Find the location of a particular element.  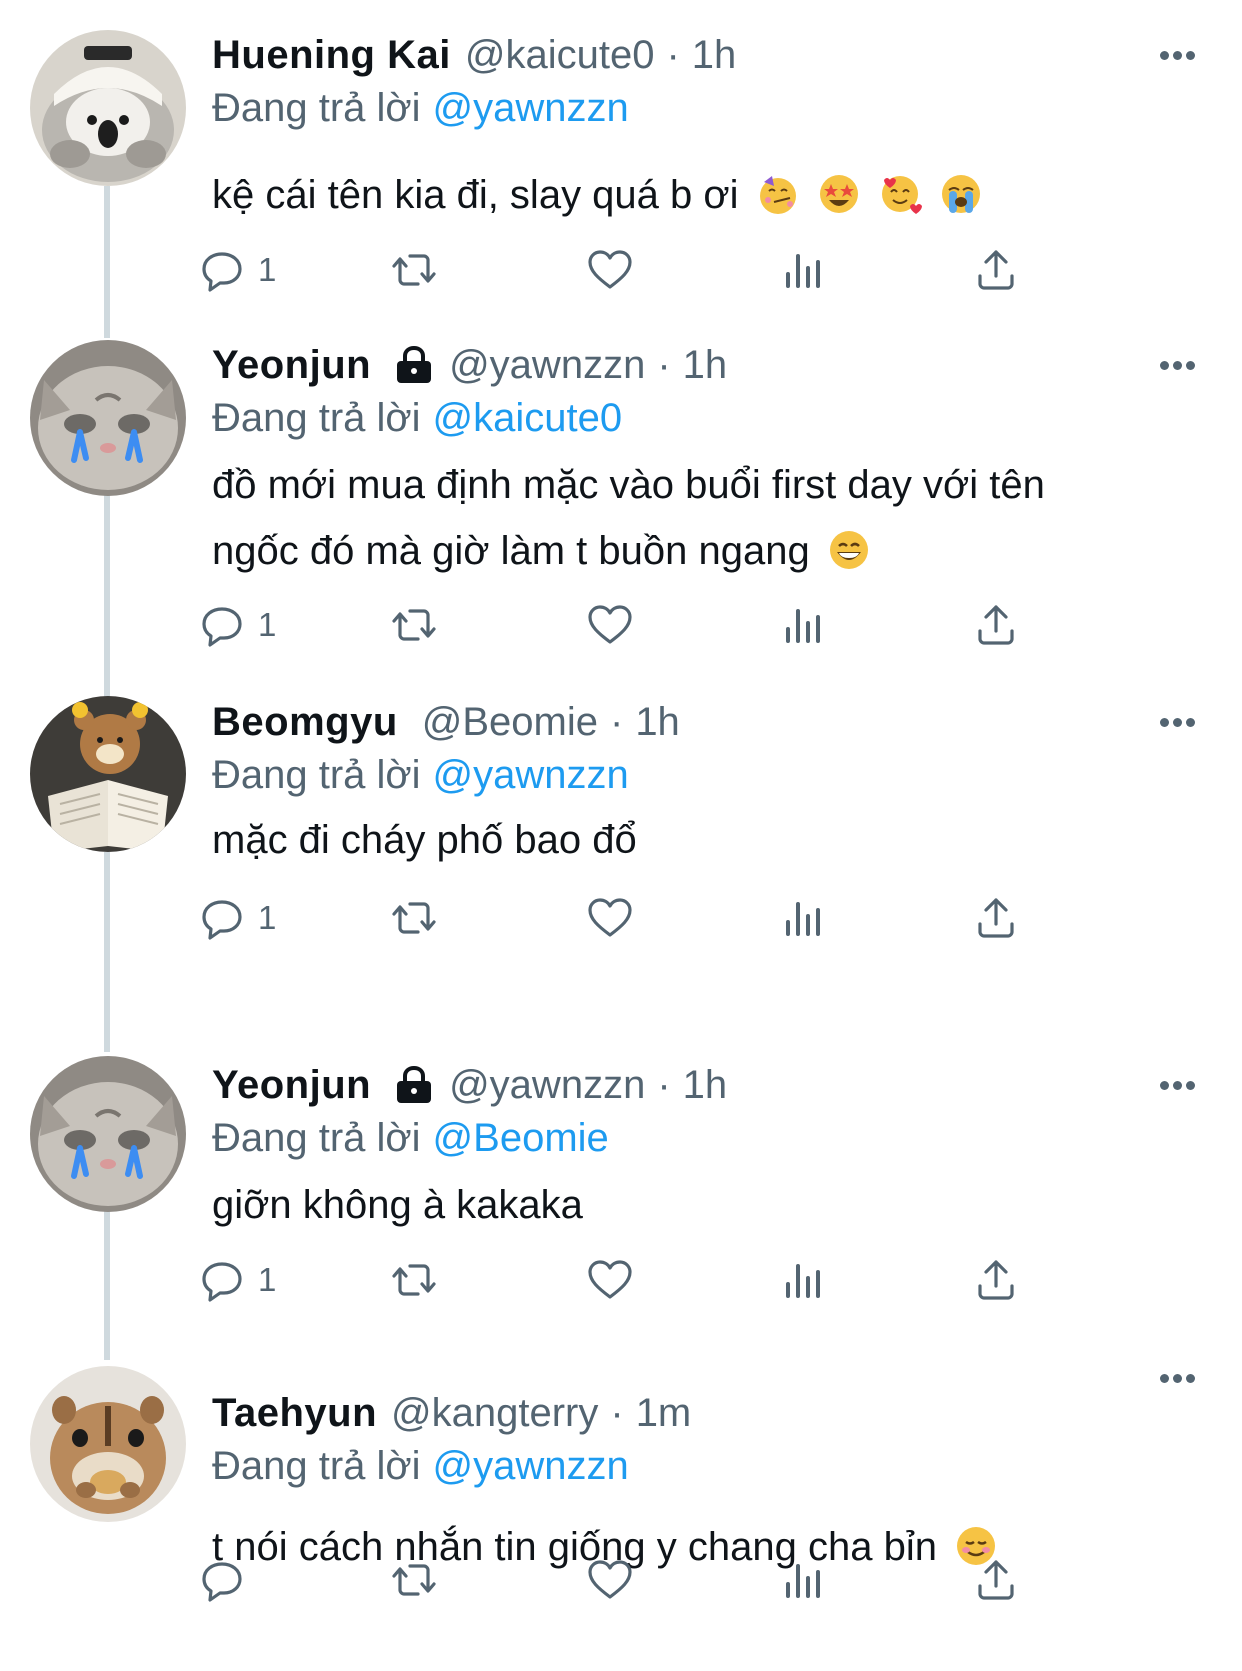

partying-face-emoji is located at coordinates (777, 195).